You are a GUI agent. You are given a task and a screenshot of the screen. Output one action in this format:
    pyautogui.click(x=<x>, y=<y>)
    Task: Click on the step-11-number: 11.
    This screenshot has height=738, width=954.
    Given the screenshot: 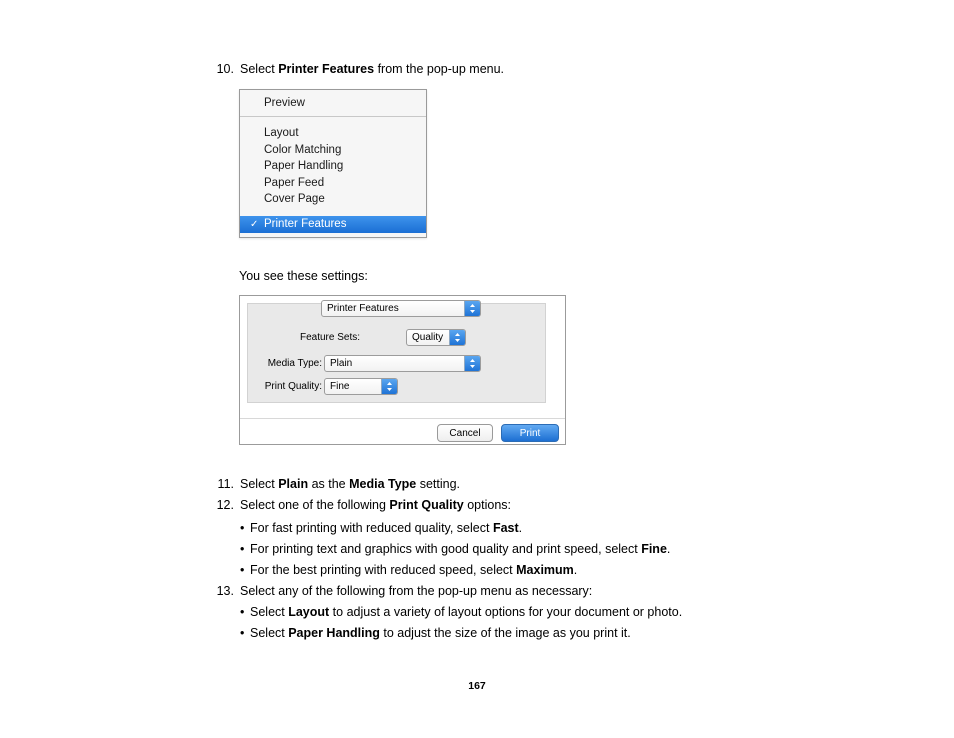 What is the action you would take?
    pyautogui.click(x=225, y=484)
    